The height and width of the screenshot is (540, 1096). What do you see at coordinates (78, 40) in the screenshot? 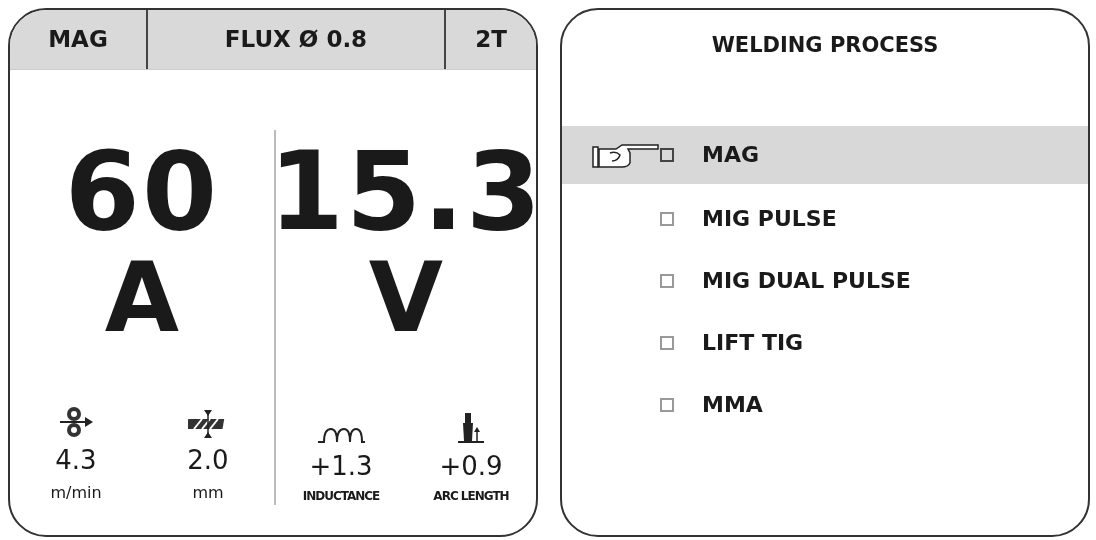
I see `header-label: MAG` at bounding box center [78, 40].